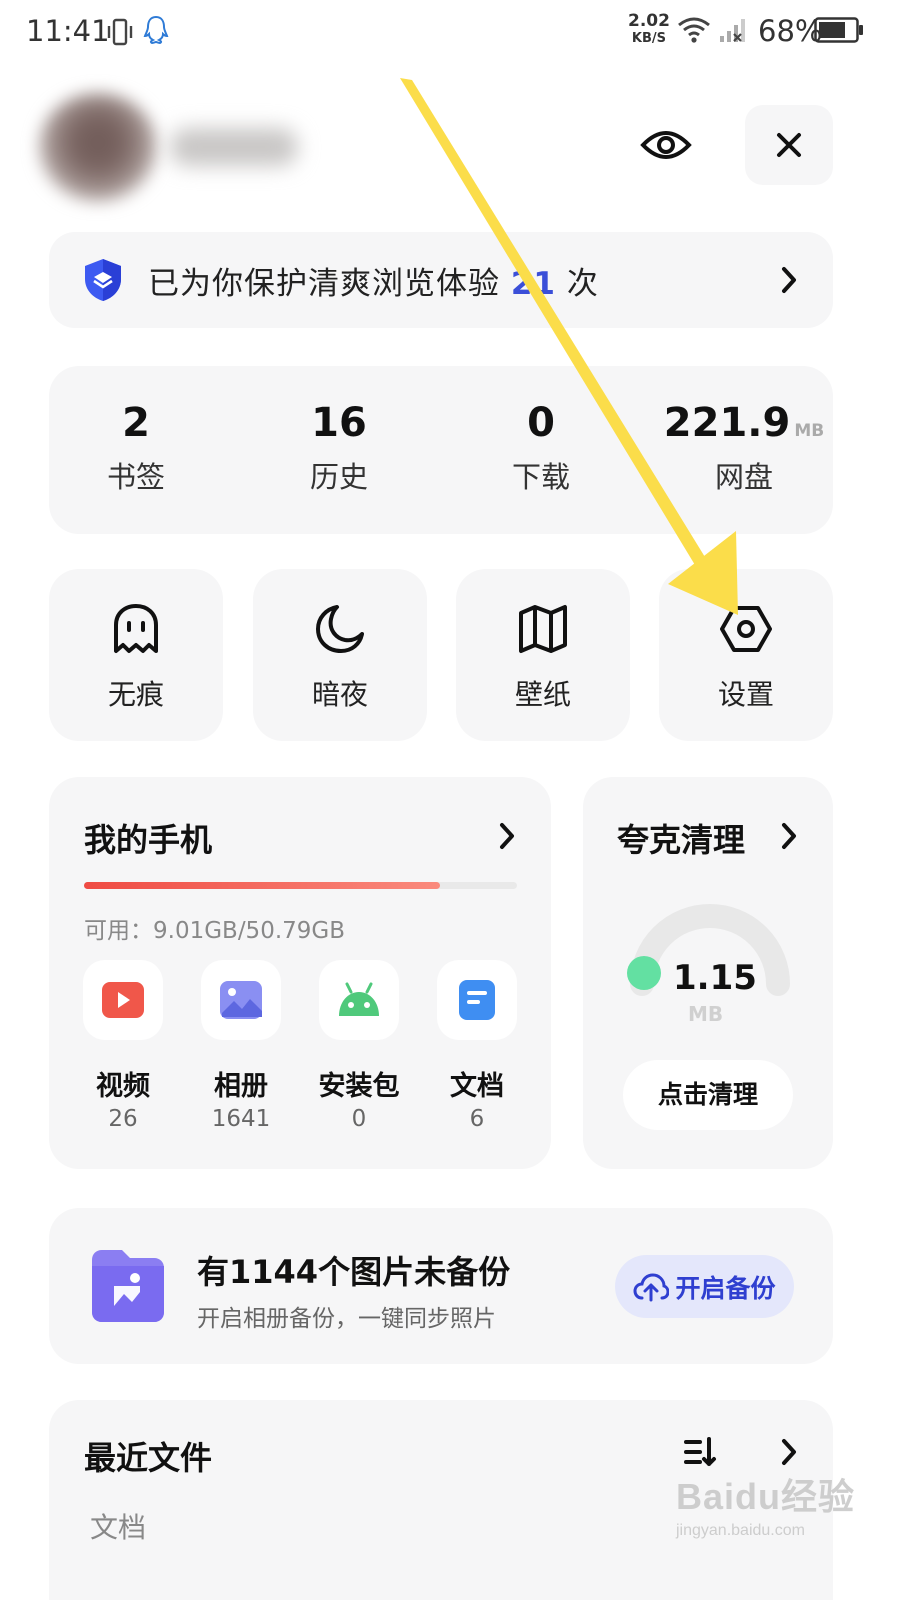  Describe the element at coordinates (727, 423) in the screenshot. I see `stat-value: 221.9` at that location.